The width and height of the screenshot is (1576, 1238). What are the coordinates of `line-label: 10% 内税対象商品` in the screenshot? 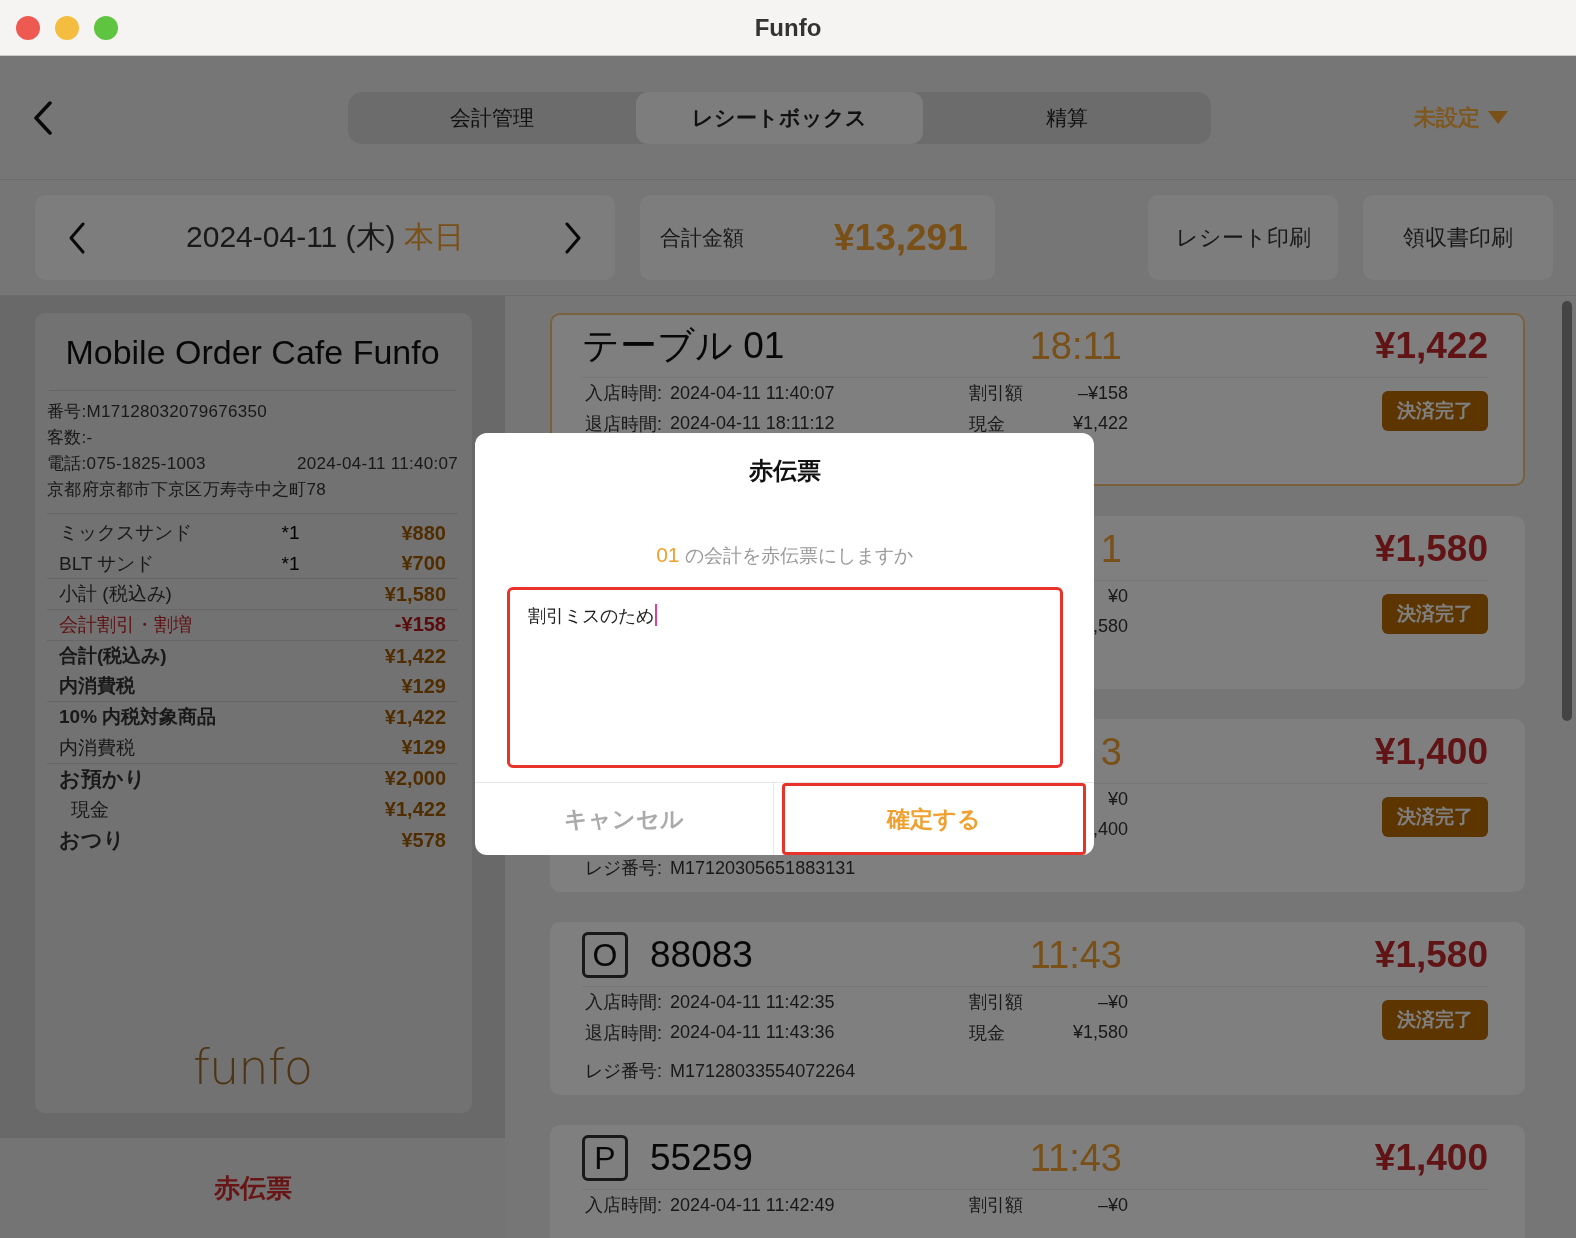 It's located at (138, 717).